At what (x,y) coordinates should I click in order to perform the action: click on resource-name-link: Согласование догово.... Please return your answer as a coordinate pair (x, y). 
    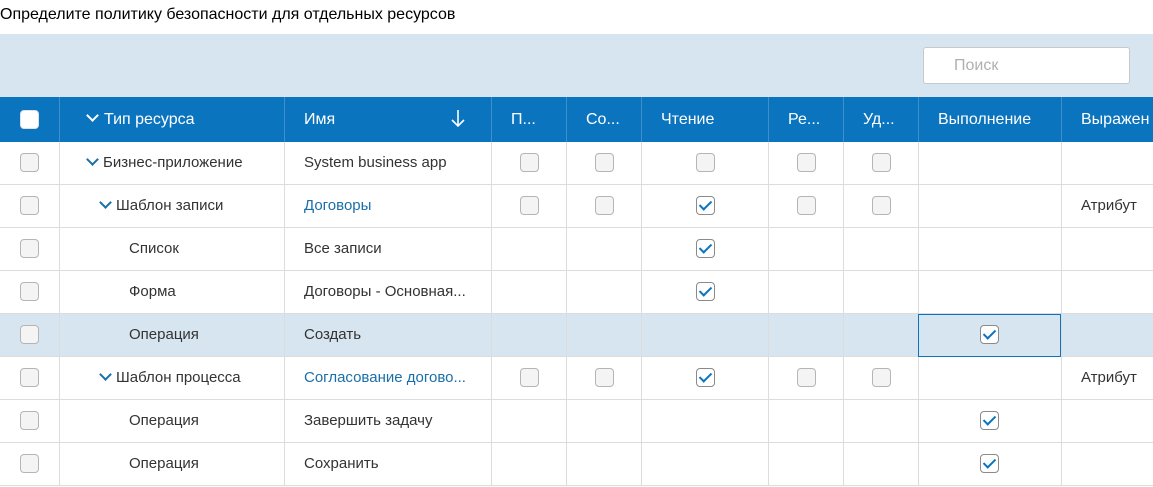
    Looking at the image, I should click on (385, 378).